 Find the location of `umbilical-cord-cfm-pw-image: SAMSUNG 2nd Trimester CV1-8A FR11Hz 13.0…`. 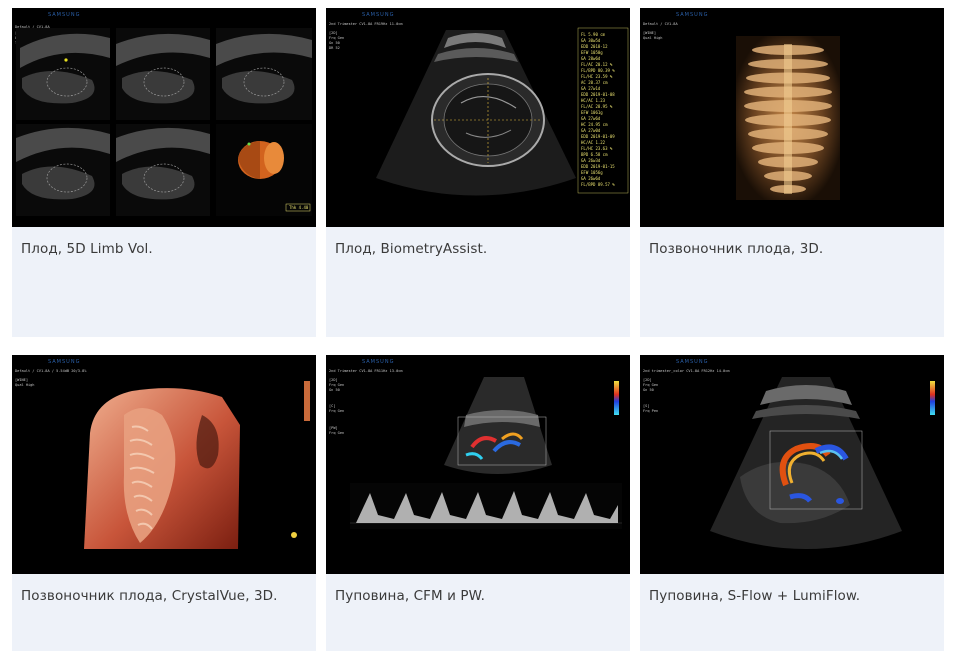

umbilical-cord-cfm-pw-image: SAMSUNG 2nd Trimester CV1-8A FR11Hz 13.0… is located at coordinates (478, 464).